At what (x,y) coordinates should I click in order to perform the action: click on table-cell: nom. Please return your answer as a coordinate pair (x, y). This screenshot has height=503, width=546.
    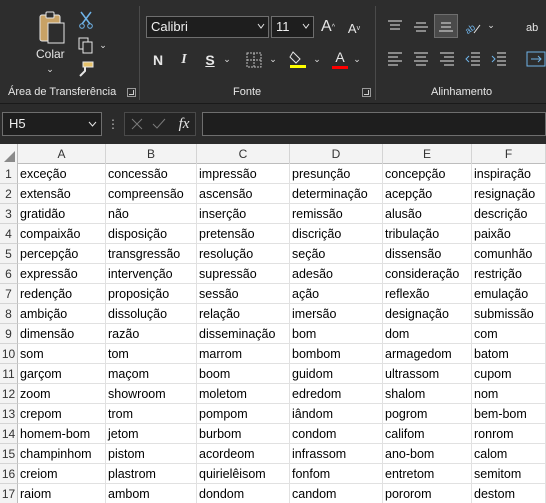
    Looking at the image, I should click on (509, 394).